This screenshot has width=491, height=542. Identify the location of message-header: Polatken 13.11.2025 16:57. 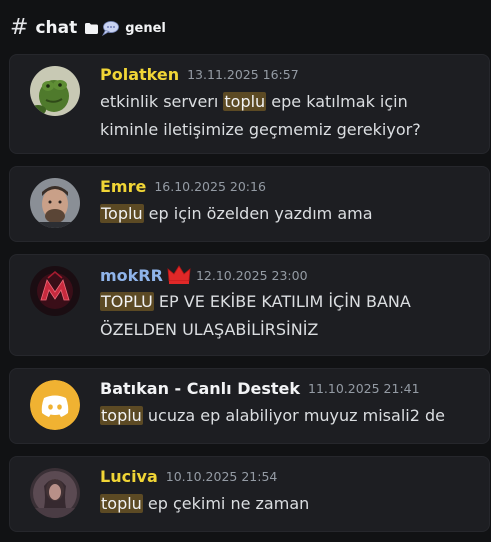
(199, 74).